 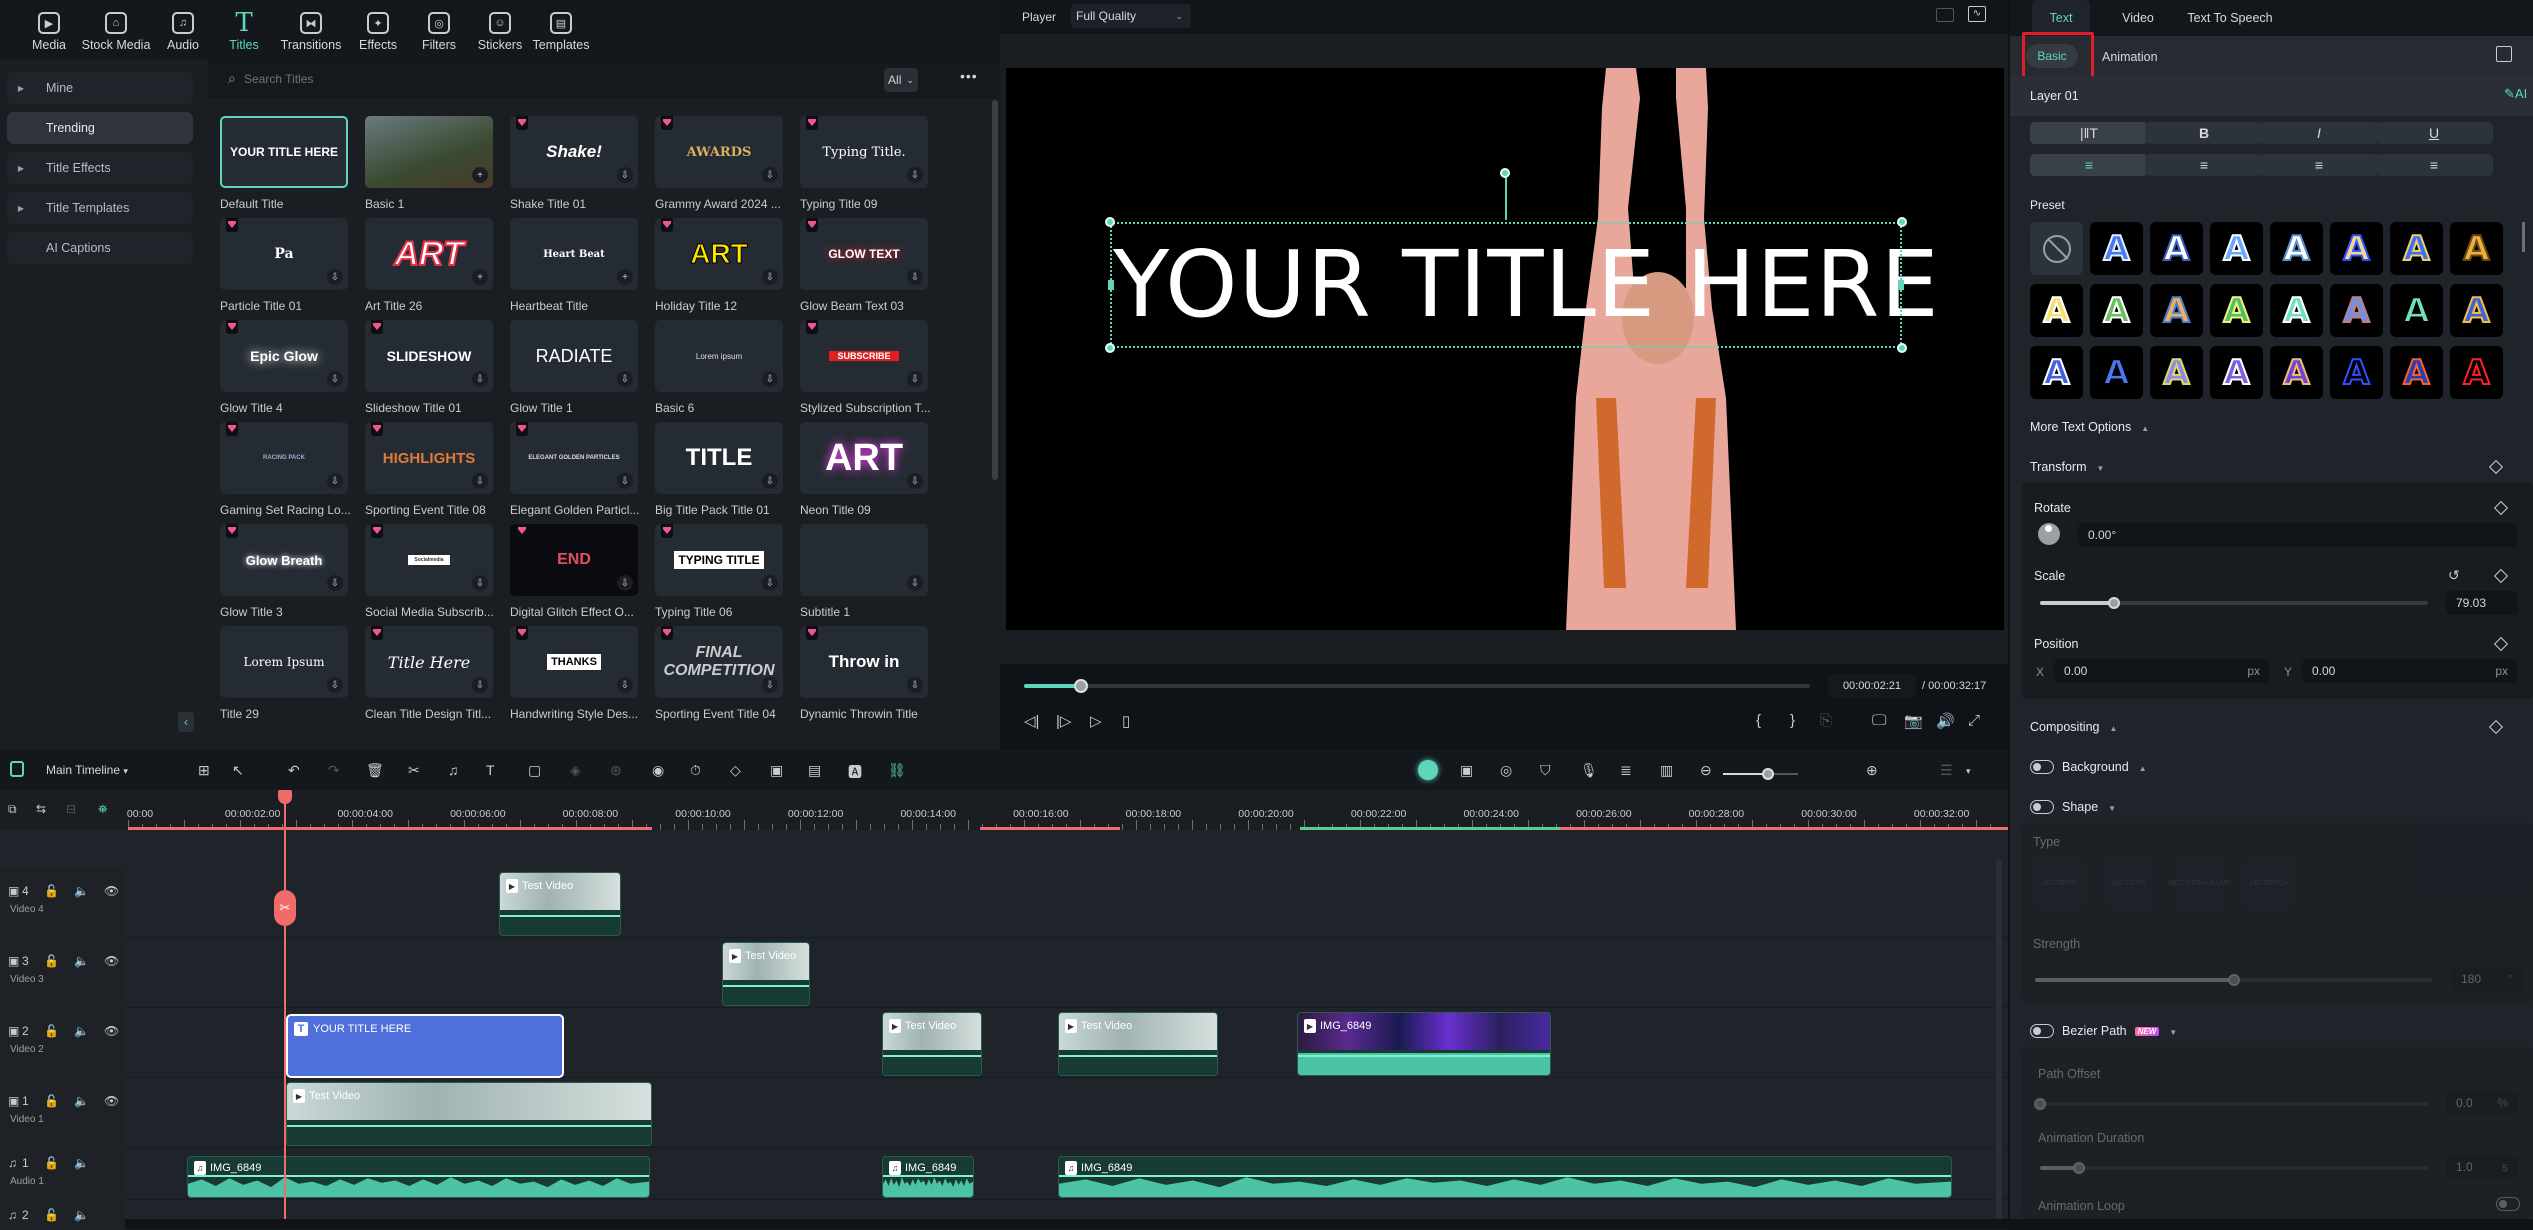 What do you see at coordinates (616, 770) in the screenshot?
I see `color-icon: ⊛` at bounding box center [616, 770].